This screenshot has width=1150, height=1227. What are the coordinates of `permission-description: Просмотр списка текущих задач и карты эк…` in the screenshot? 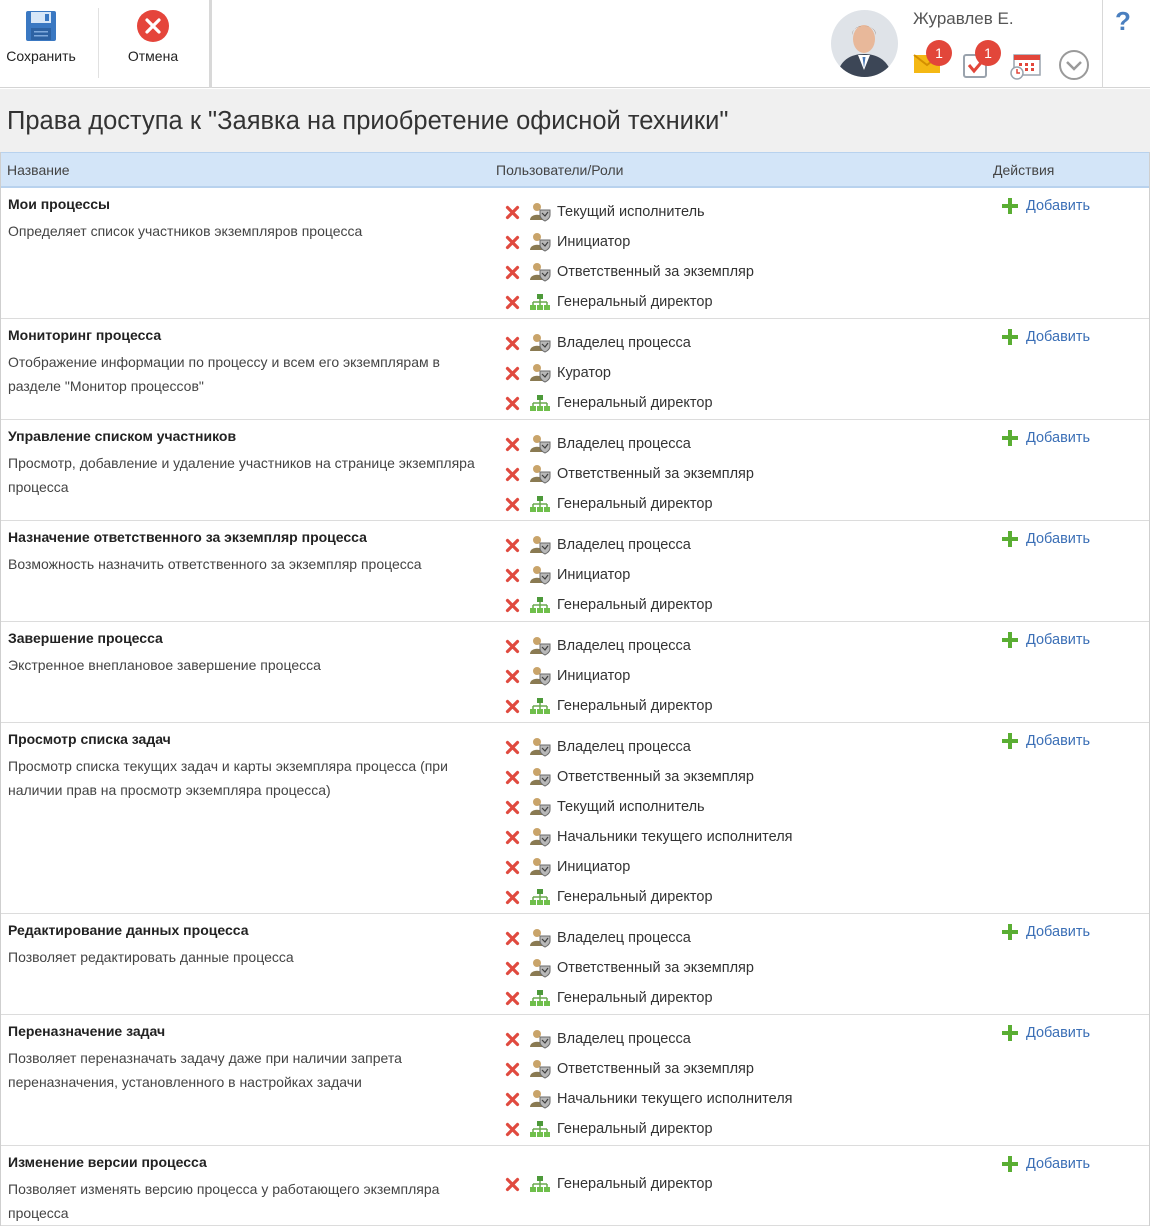 It's located at (228, 778).